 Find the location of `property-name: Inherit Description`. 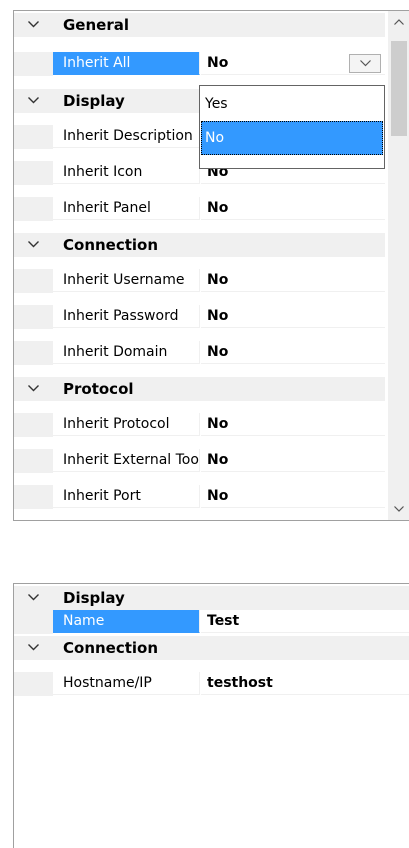

property-name: Inherit Description is located at coordinates (126, 136).